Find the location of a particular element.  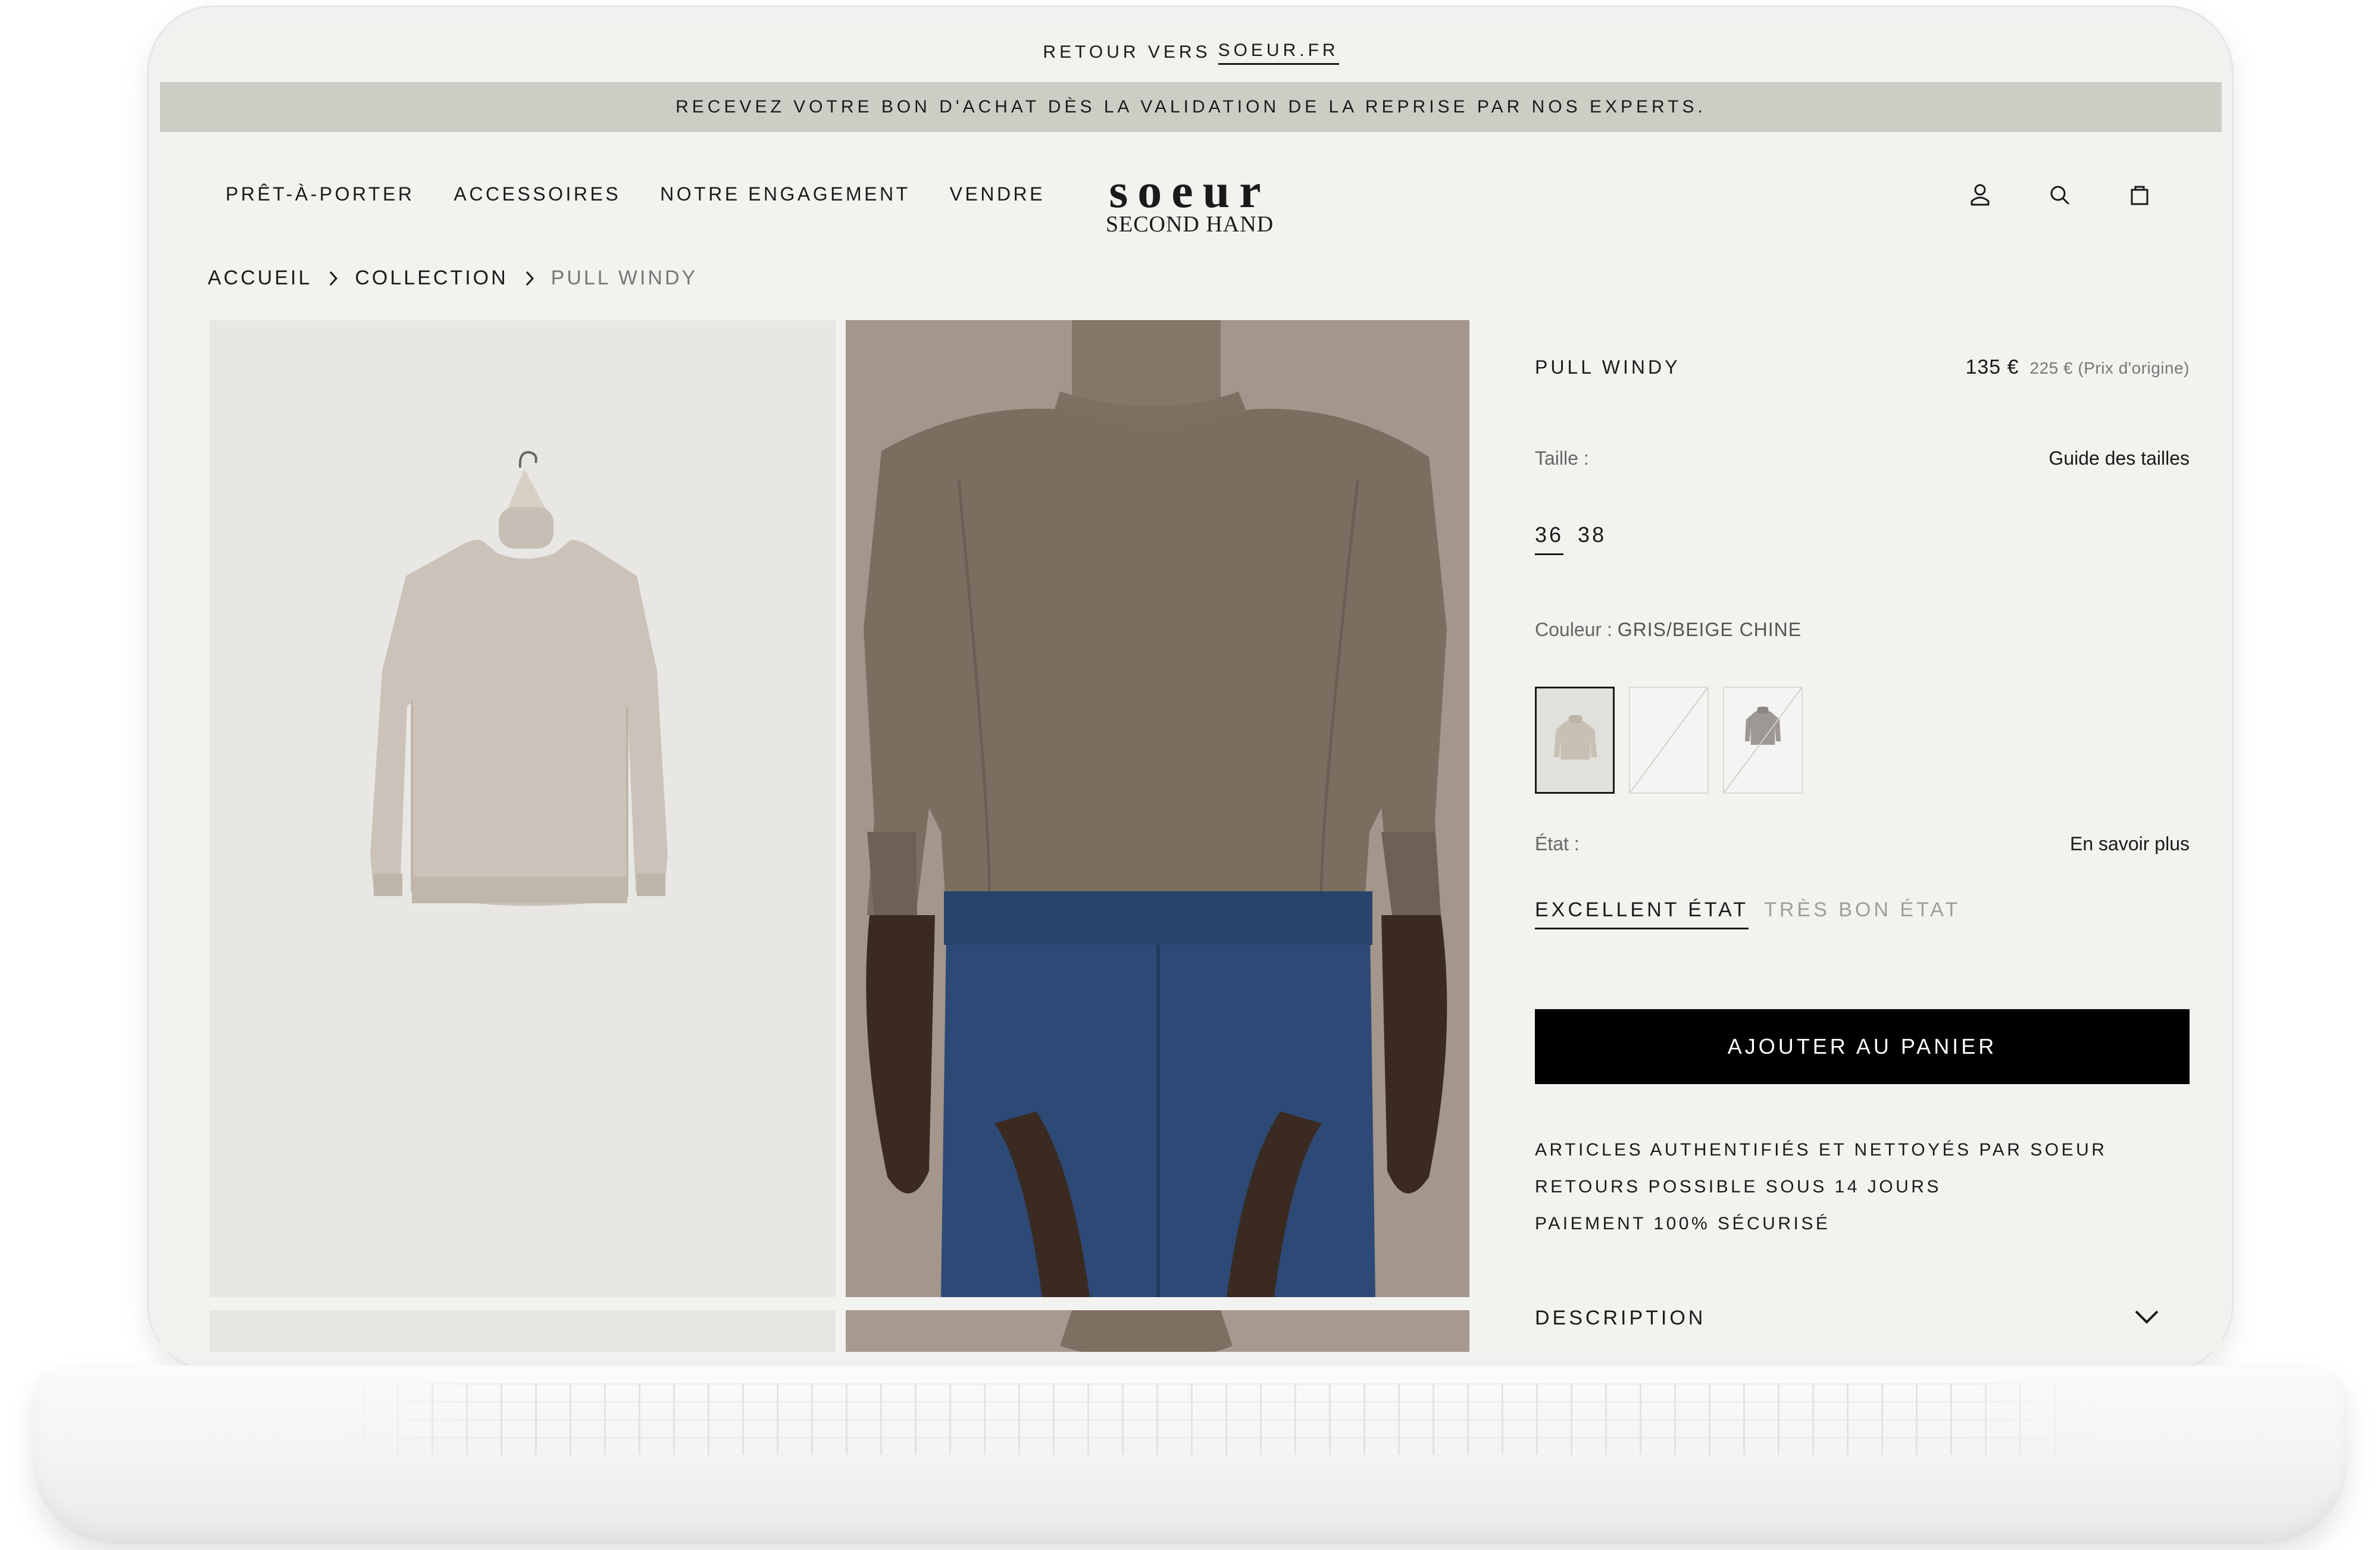

color-swatches is located at coordinates (1669, 740).